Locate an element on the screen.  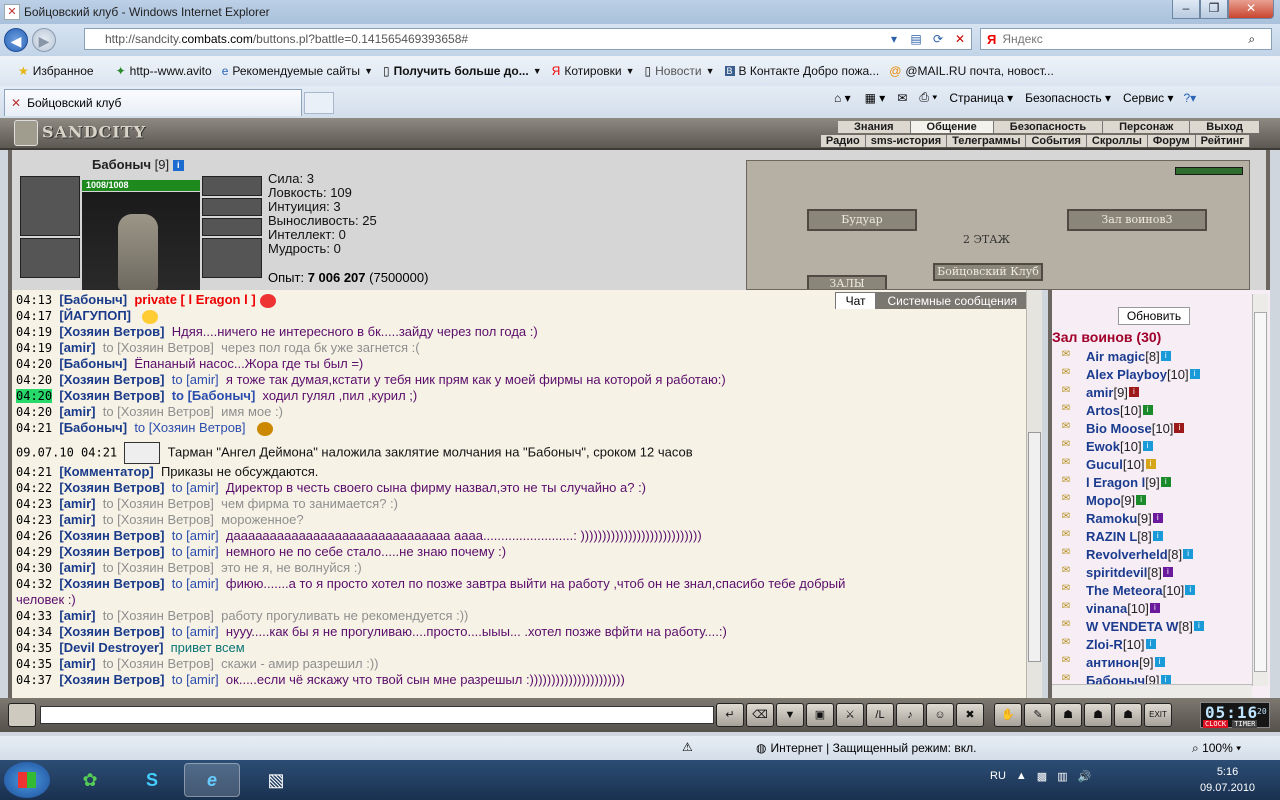
message-time: 04:34 is located at coordinates (34, 632).